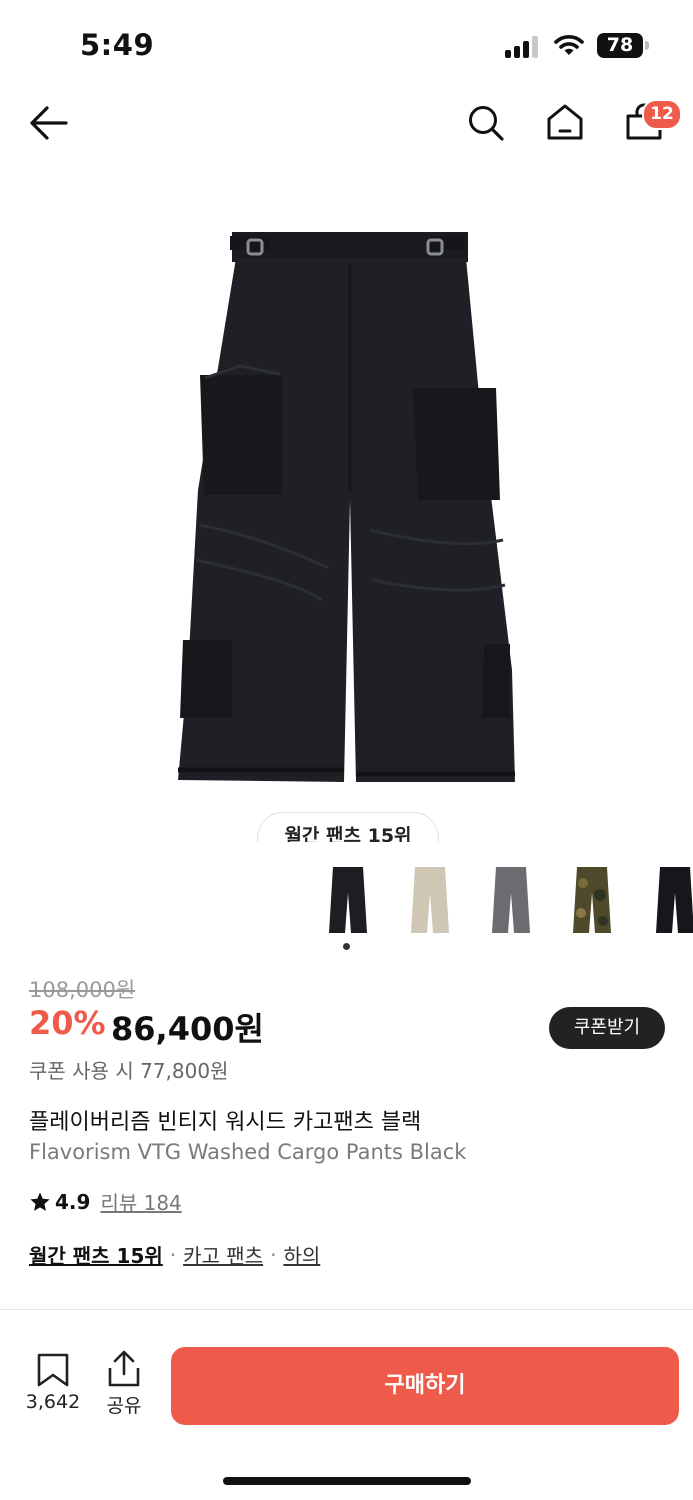 This screenshot has height=1500, width=693. Describe the element at coordinates (129, 1071) in the screenshot. I see `coupon-price: 쿠폰 사용 시 77,800원` at that location.